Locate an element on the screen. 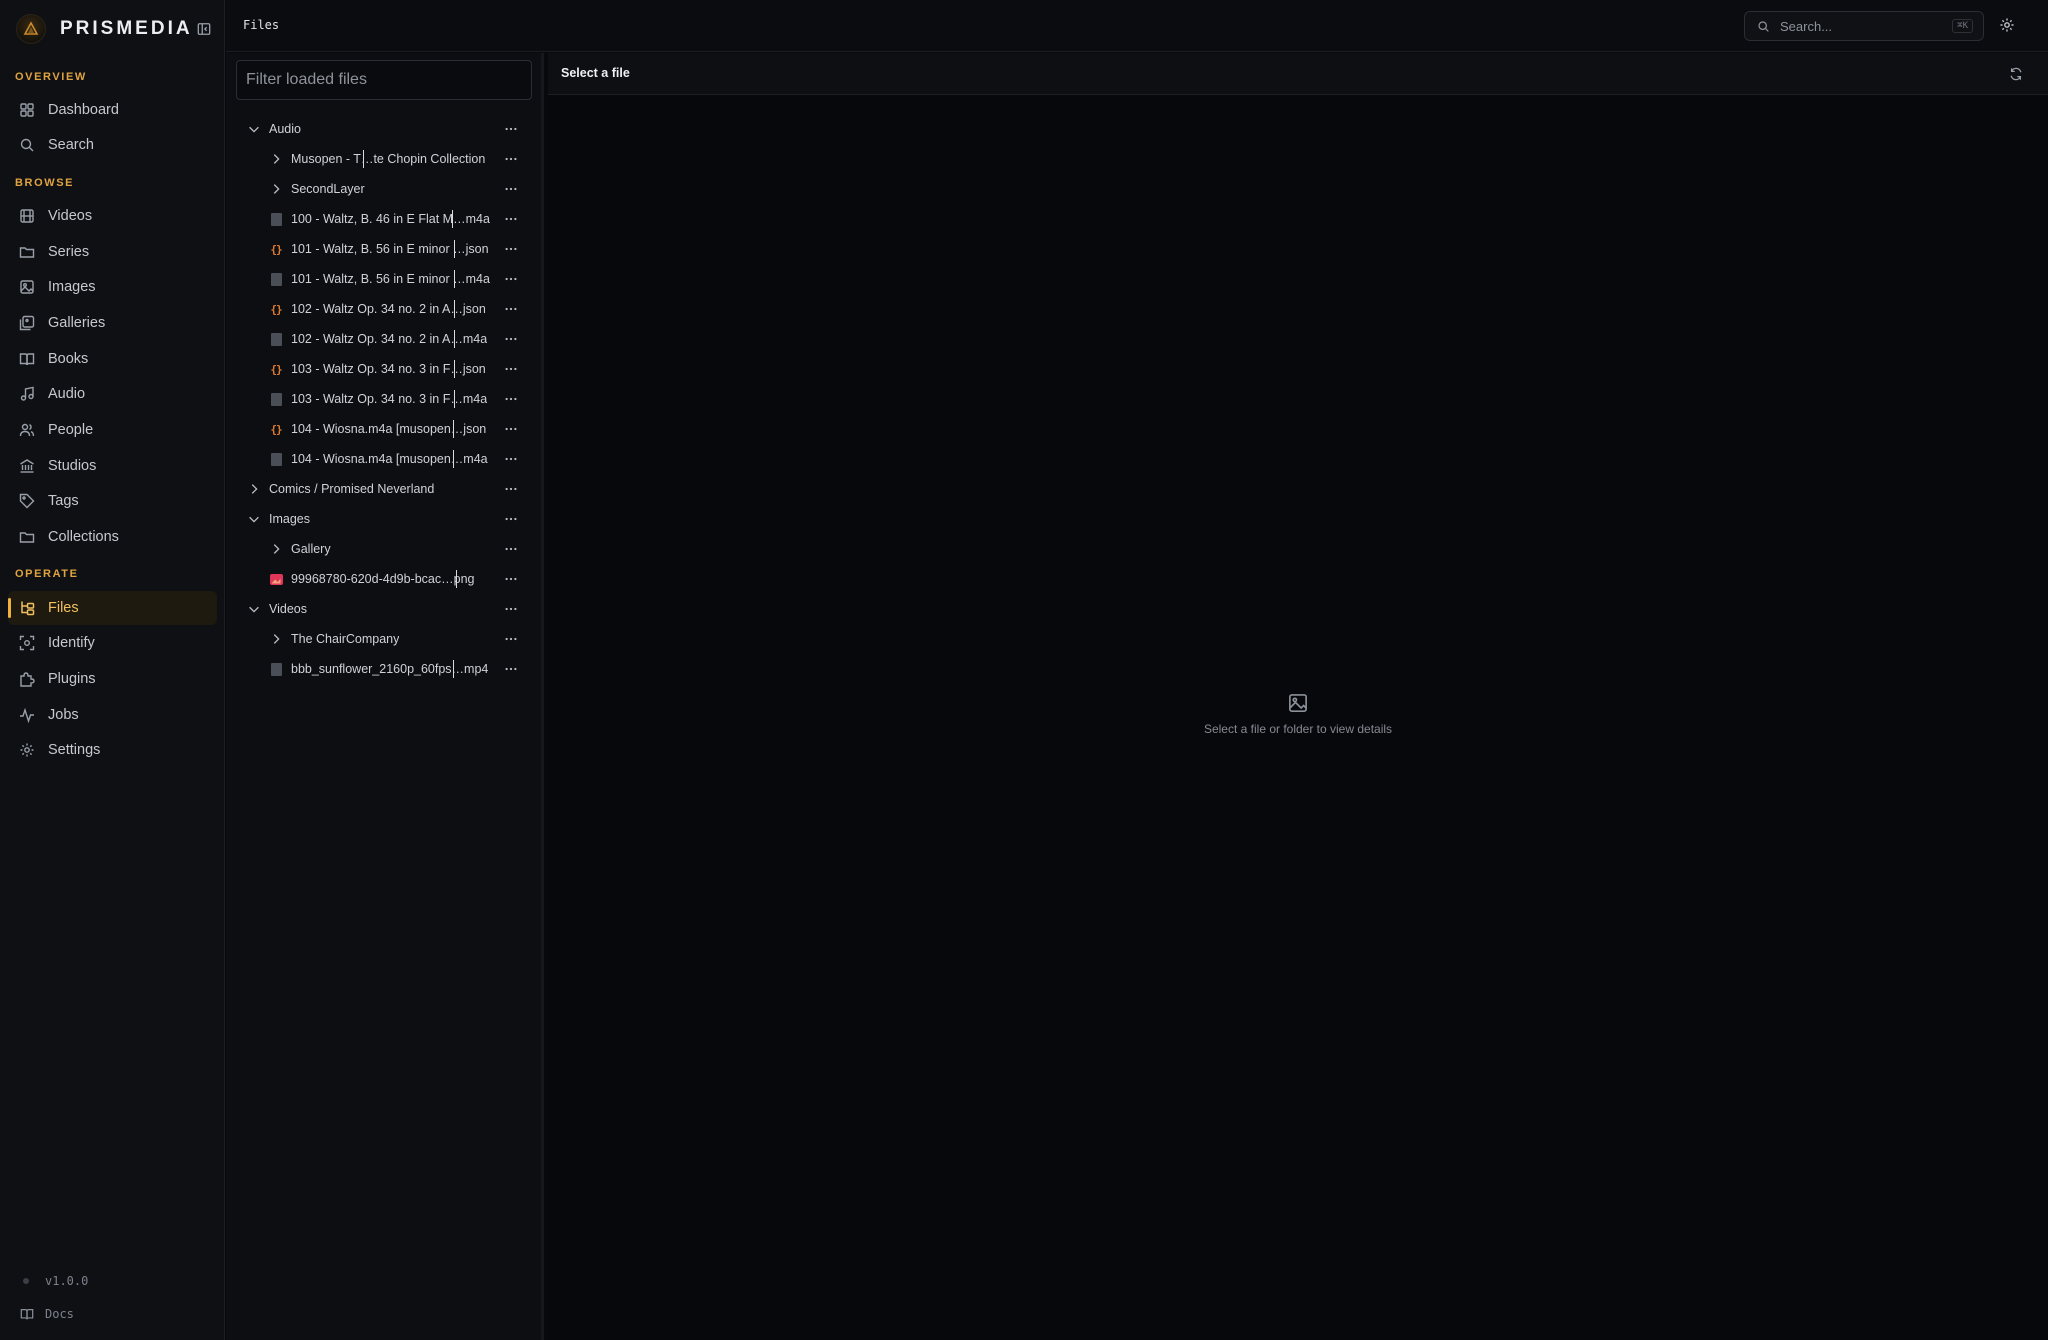  filter-files-field is located at coordinates (384, 80).